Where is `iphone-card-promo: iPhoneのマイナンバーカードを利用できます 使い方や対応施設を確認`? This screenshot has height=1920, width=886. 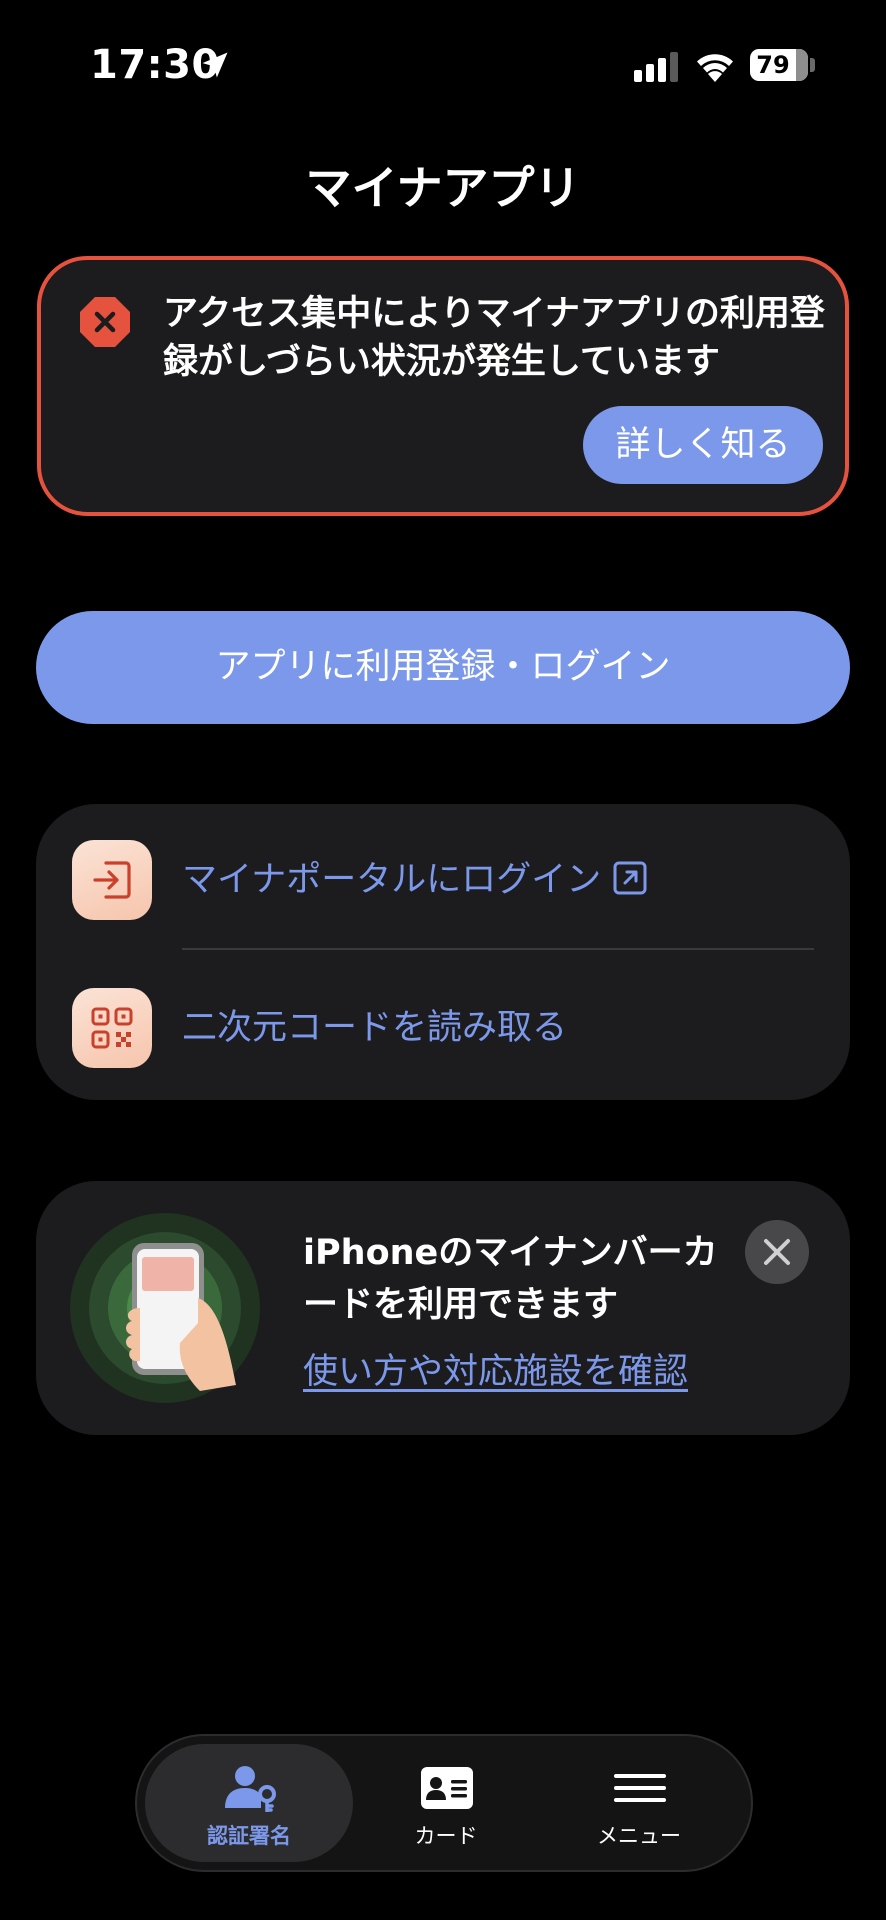 iphone-card-promo: iPhoneのマイナンバーカードを利用できます 使い方や対応施設を確認 is located at coordinates (443, 1308).